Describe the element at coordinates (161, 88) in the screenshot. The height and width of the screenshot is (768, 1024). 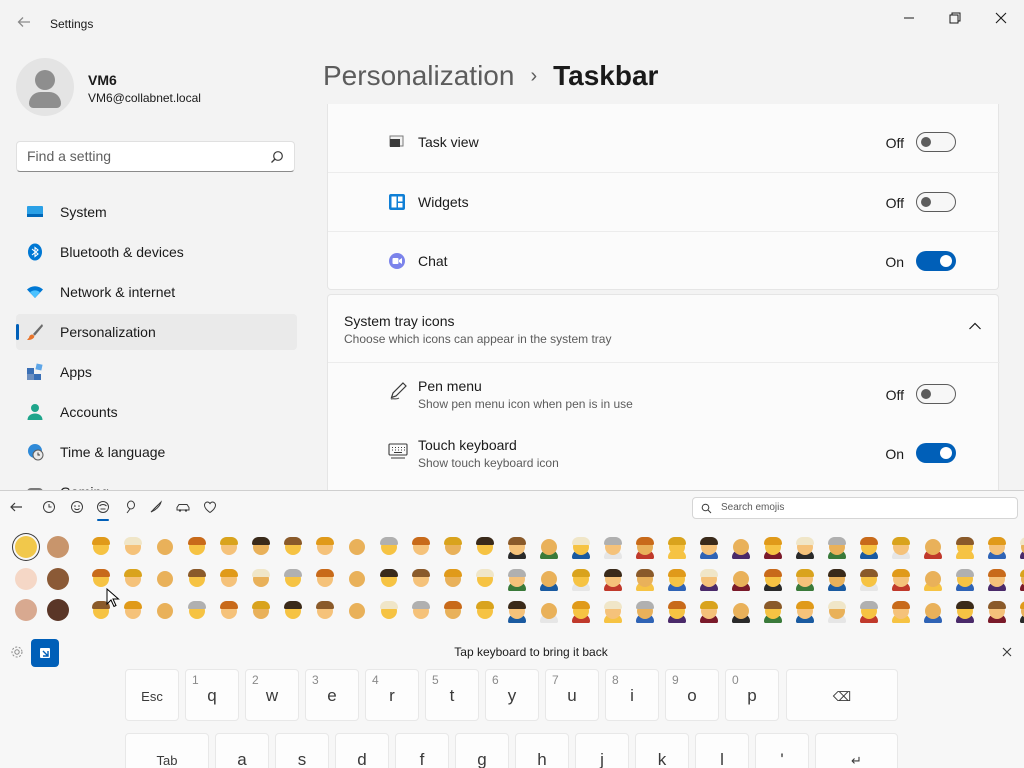
I see `user-profile: VM6 VM6@collabnet.local` at that location.